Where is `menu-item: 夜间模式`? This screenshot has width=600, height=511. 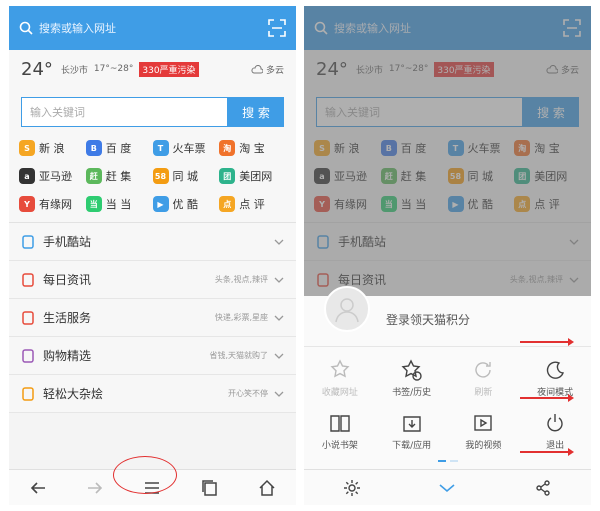 menu-item: 夜间模式 is located at coordinates (555, 378).